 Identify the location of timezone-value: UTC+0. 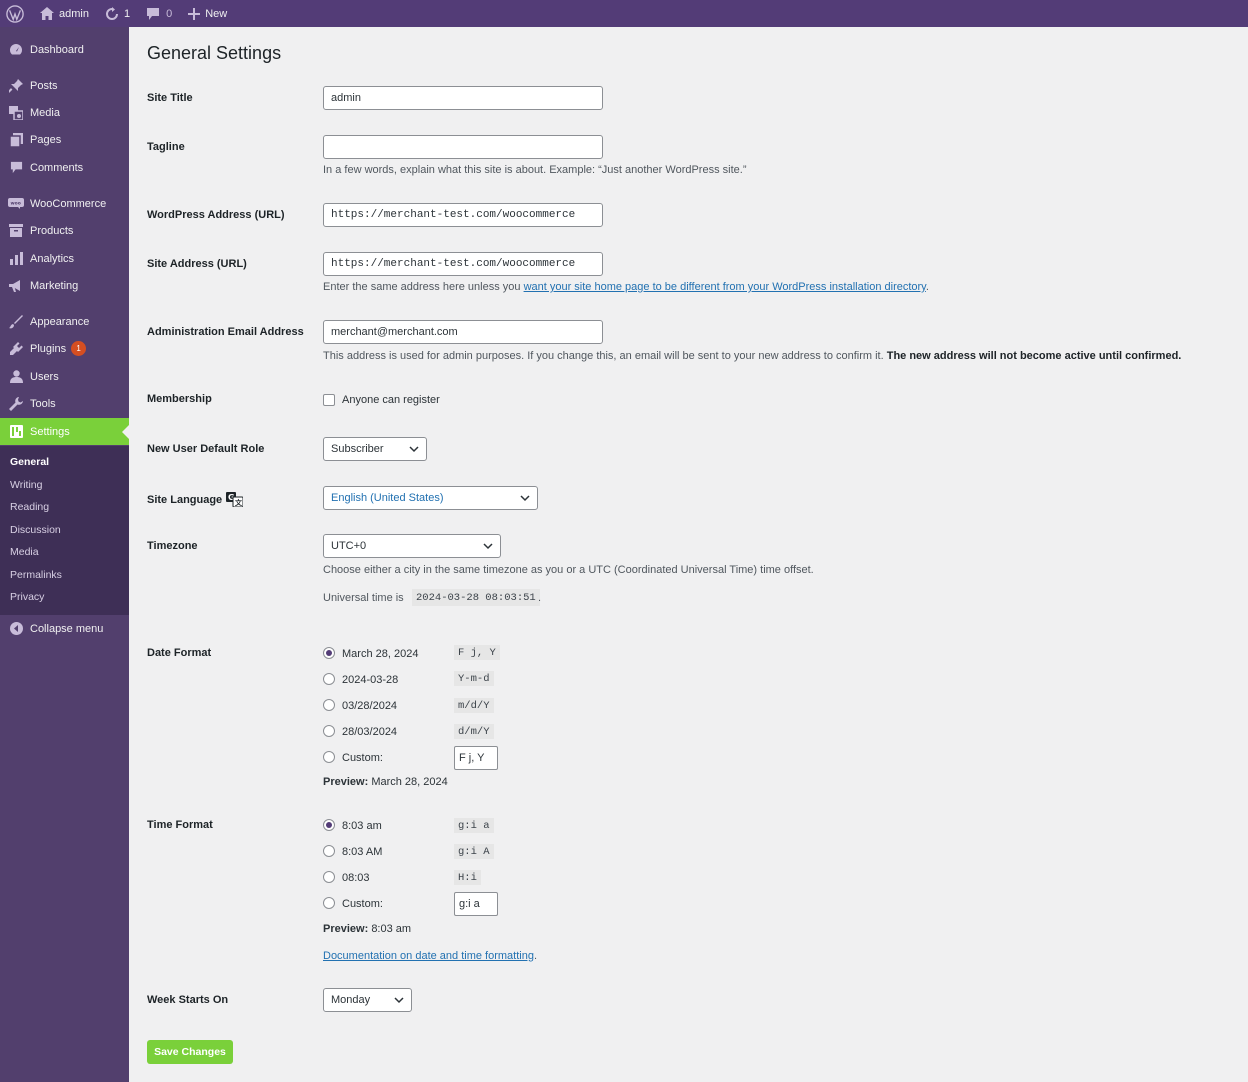
(349, 546).